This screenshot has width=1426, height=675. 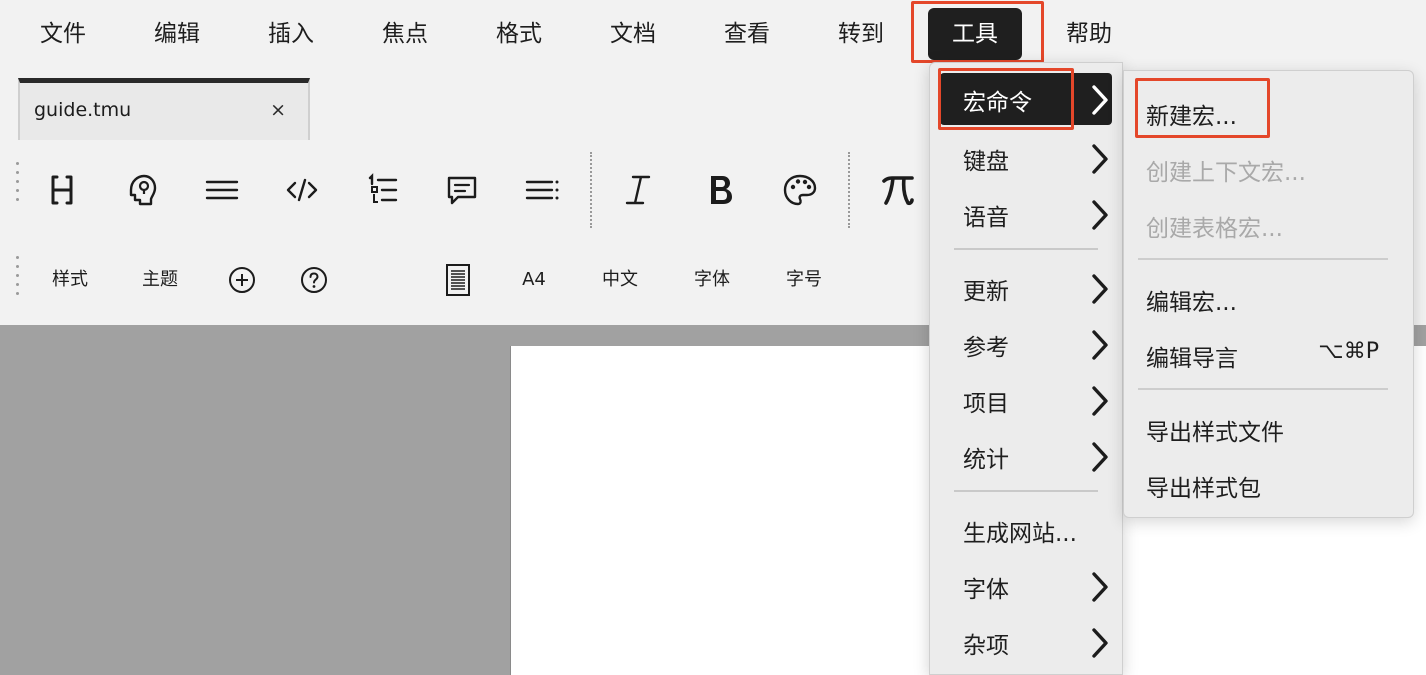 I want to click on menu-file: 文件, so click(x=63, y=34).